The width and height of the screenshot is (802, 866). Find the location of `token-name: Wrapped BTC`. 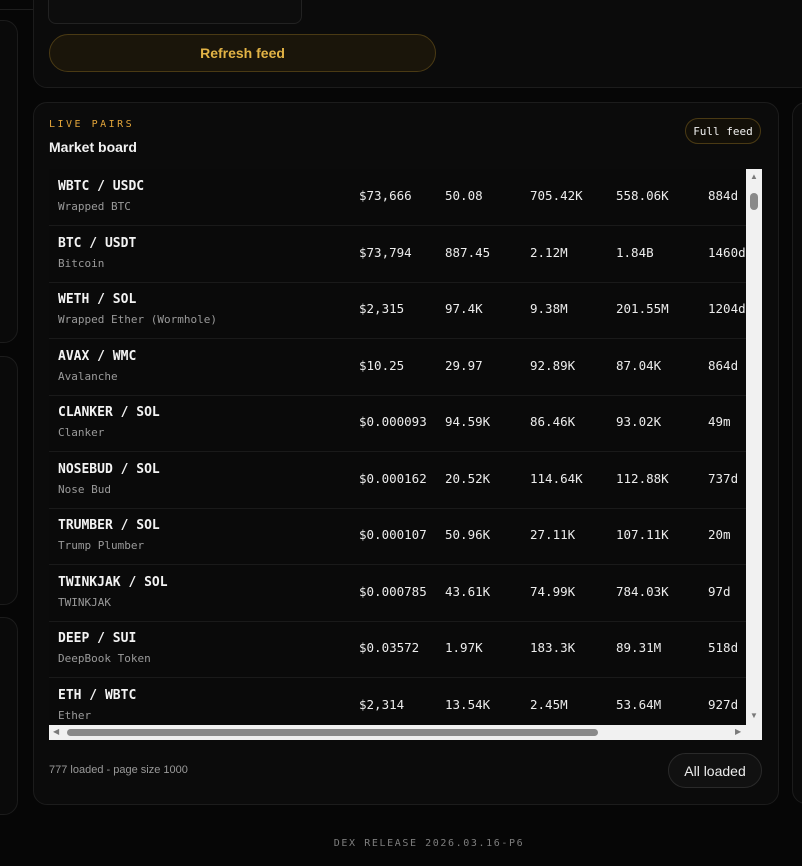

token-name: Wrapped BTC is located at coordinates (94, 206).